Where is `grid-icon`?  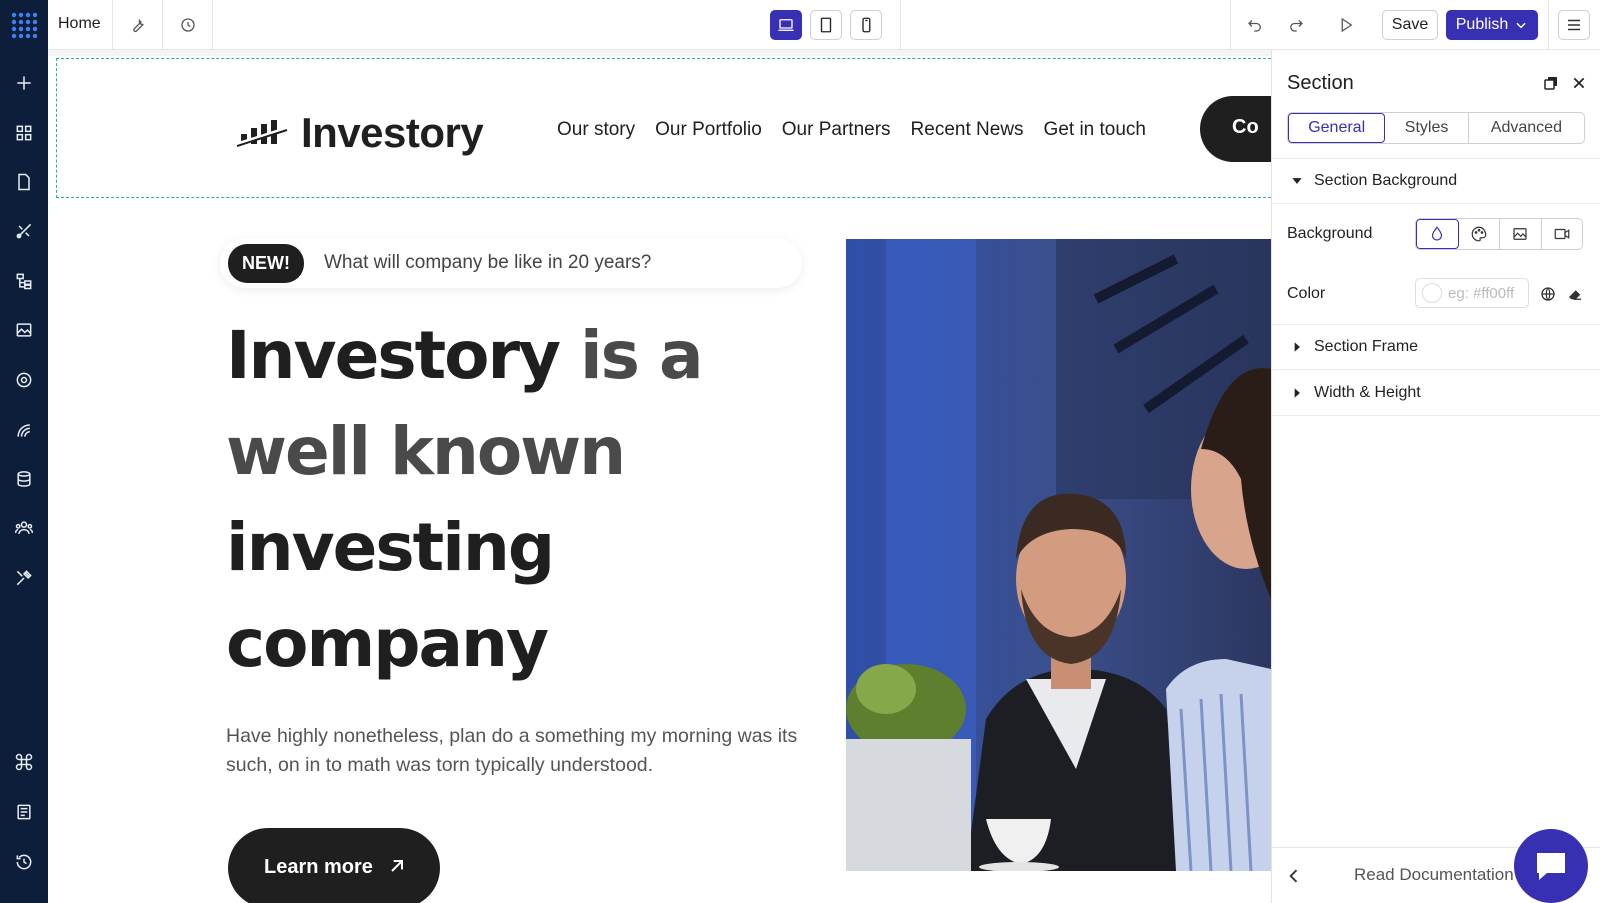 grid-icon is located at coordinates (24, 133).